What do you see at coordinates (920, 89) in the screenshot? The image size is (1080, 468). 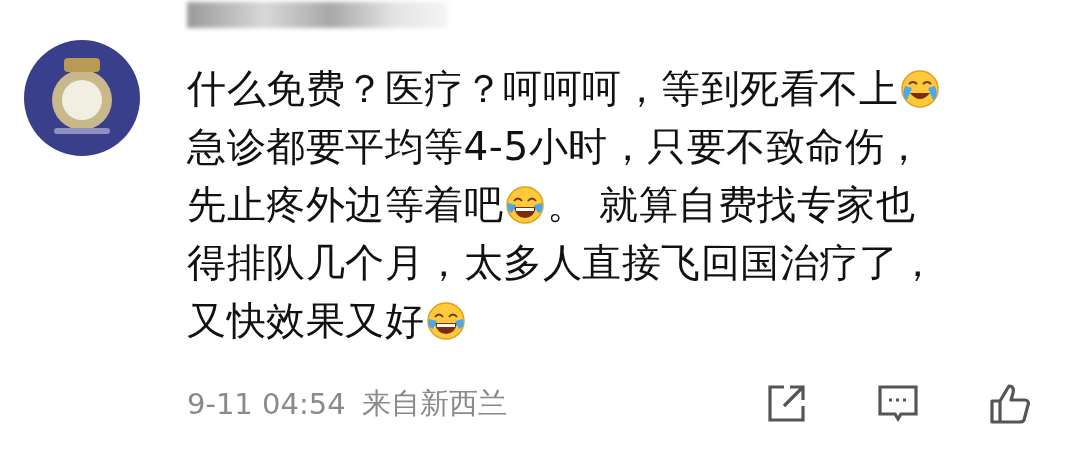 I see `crying-face-icon` at bounding box center [920, 89].